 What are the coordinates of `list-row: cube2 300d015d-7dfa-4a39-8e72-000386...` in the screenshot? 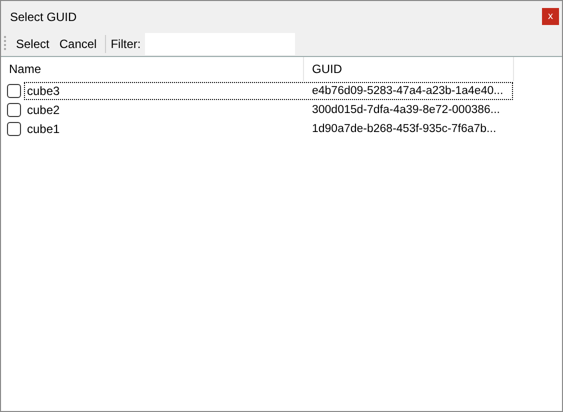 It's located at (268, 109).